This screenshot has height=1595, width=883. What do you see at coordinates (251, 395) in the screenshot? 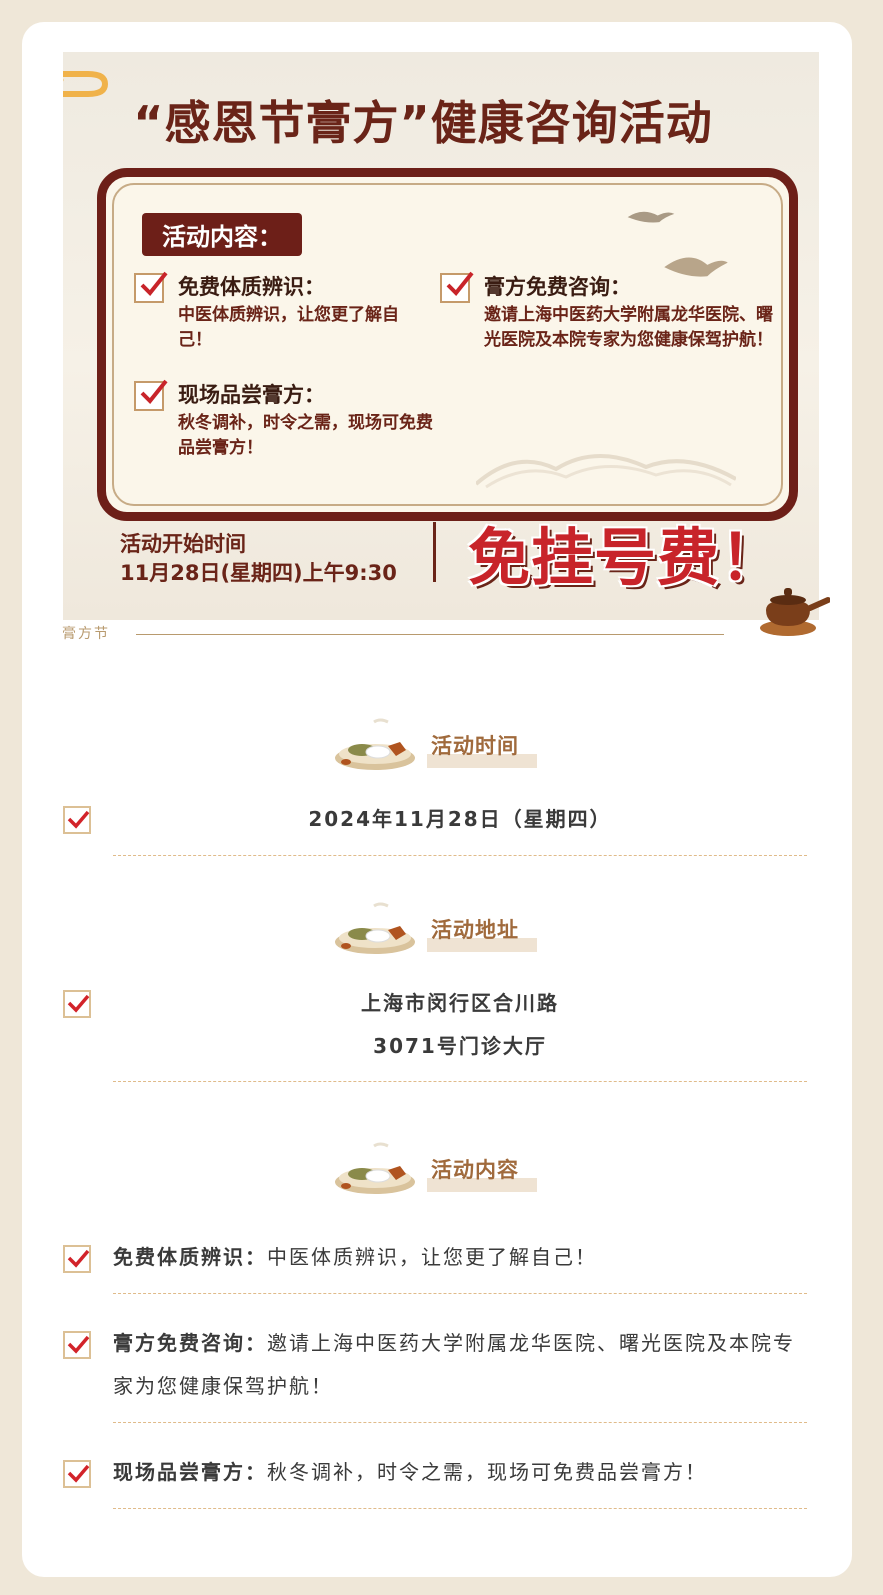
I see `poster-item-title: 现场品尝膏方：` at bounding box center [251, 395].